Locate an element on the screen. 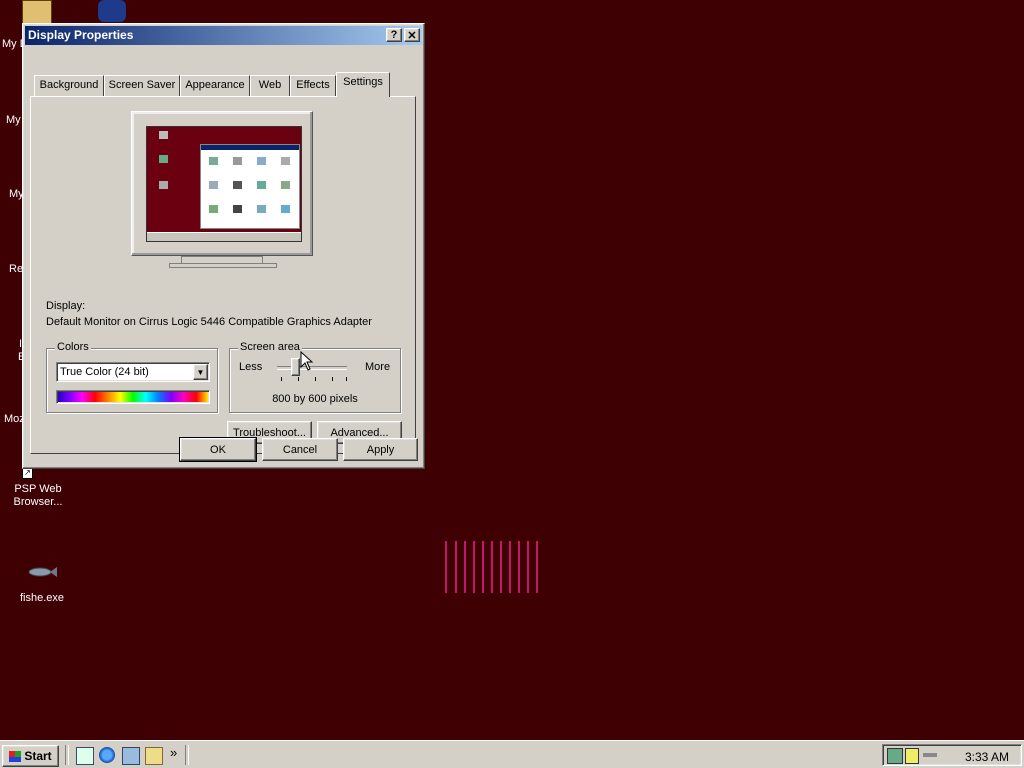  colors-group: Colors True Color (24 bit) ▼ is located at coordinates (132, 377).